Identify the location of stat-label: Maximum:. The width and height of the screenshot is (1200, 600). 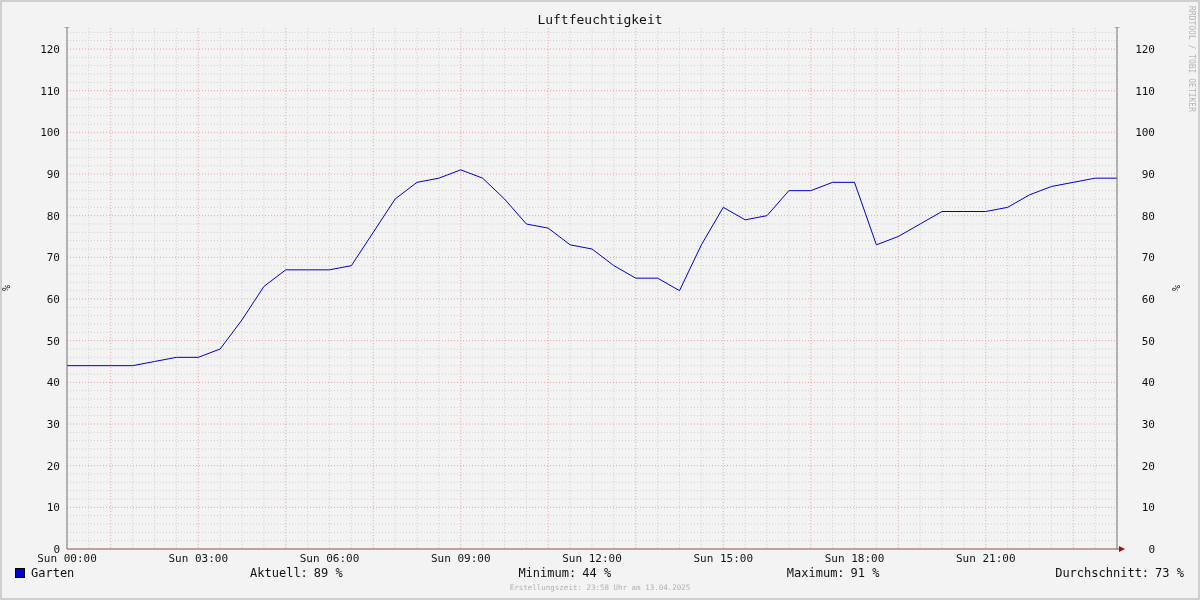
(815, 573).